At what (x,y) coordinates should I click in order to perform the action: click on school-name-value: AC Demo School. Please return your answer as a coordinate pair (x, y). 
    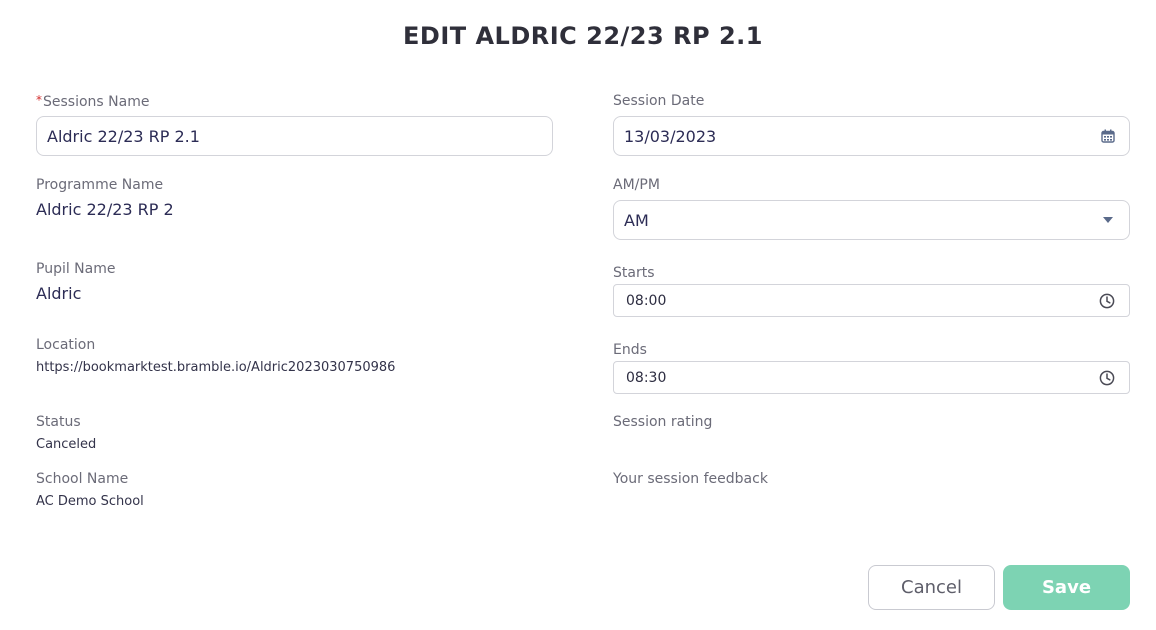
    Looking at the image, I should click on (90, 501).